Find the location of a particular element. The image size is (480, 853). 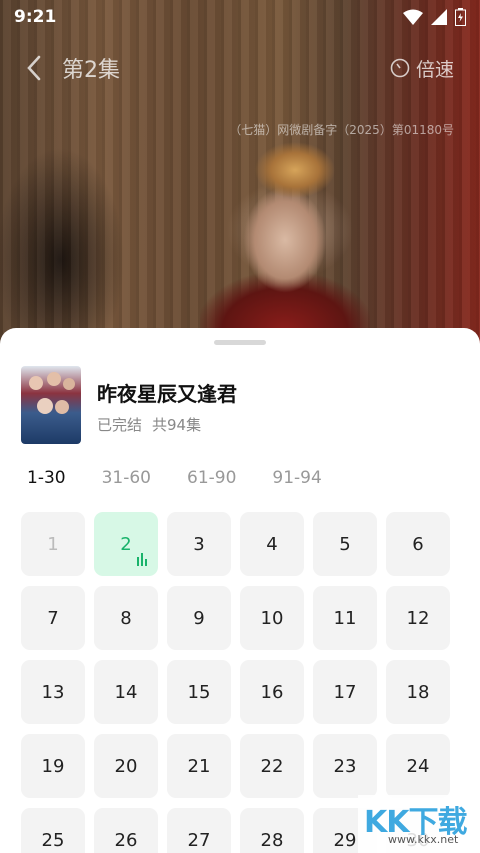

episode-number: 23 is located at coordinates (345, 766).